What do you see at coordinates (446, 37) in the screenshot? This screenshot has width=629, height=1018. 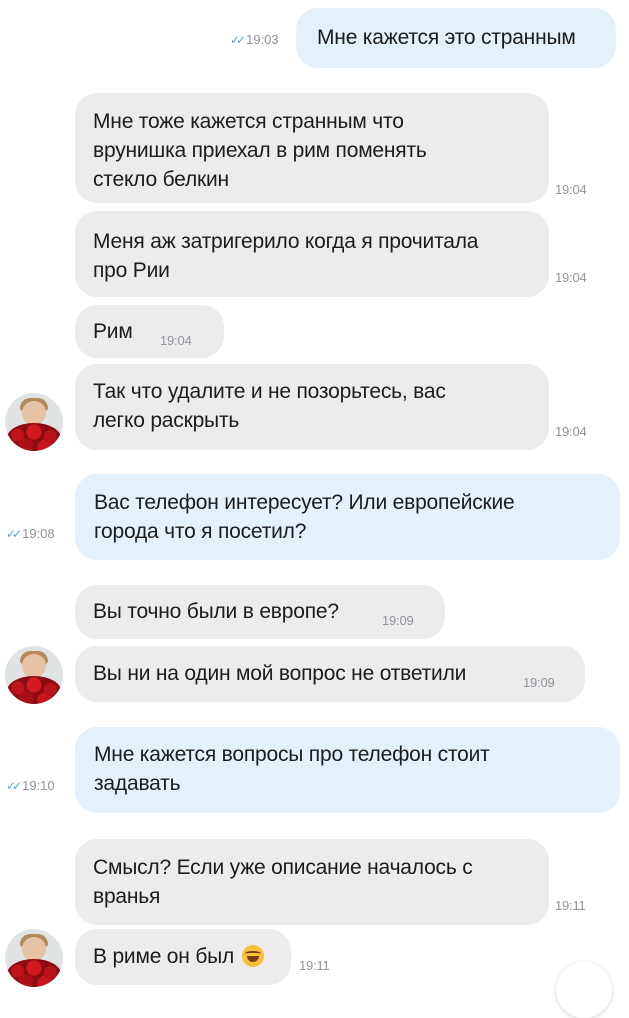 I see `message-text: Мне кажется это странным` at bounding box center [446, 37].